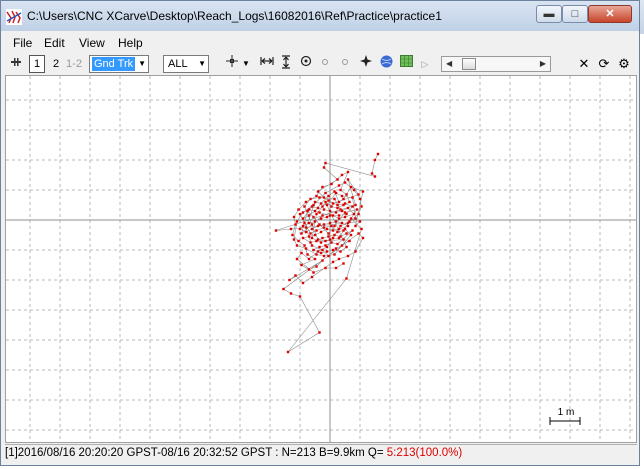 This screenshot has width=644, height=469. Describe the element at coordinates (130, 43) in the screenshot. I see `menu-help: Help` at that location.